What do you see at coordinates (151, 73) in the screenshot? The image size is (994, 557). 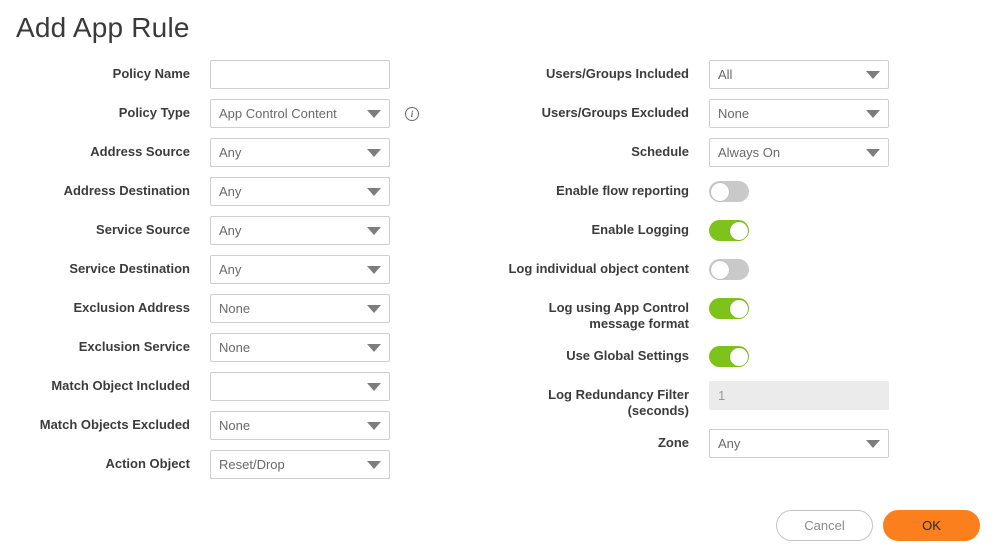 I see `label-policy-name: Policy Name` at bounding box center [151, 73].